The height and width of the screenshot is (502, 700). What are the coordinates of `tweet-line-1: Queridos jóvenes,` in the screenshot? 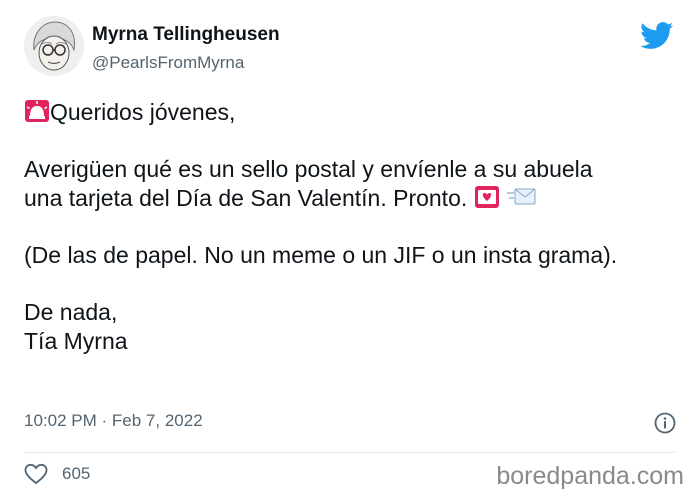 It's located at (354, 112).